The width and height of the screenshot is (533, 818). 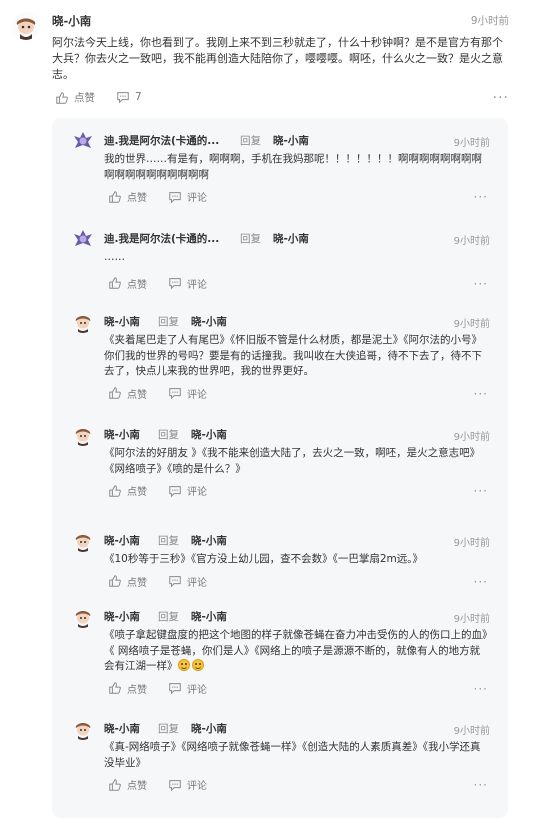 I want to click on comment-author: 晓-小南, so click(x=71, y=21).